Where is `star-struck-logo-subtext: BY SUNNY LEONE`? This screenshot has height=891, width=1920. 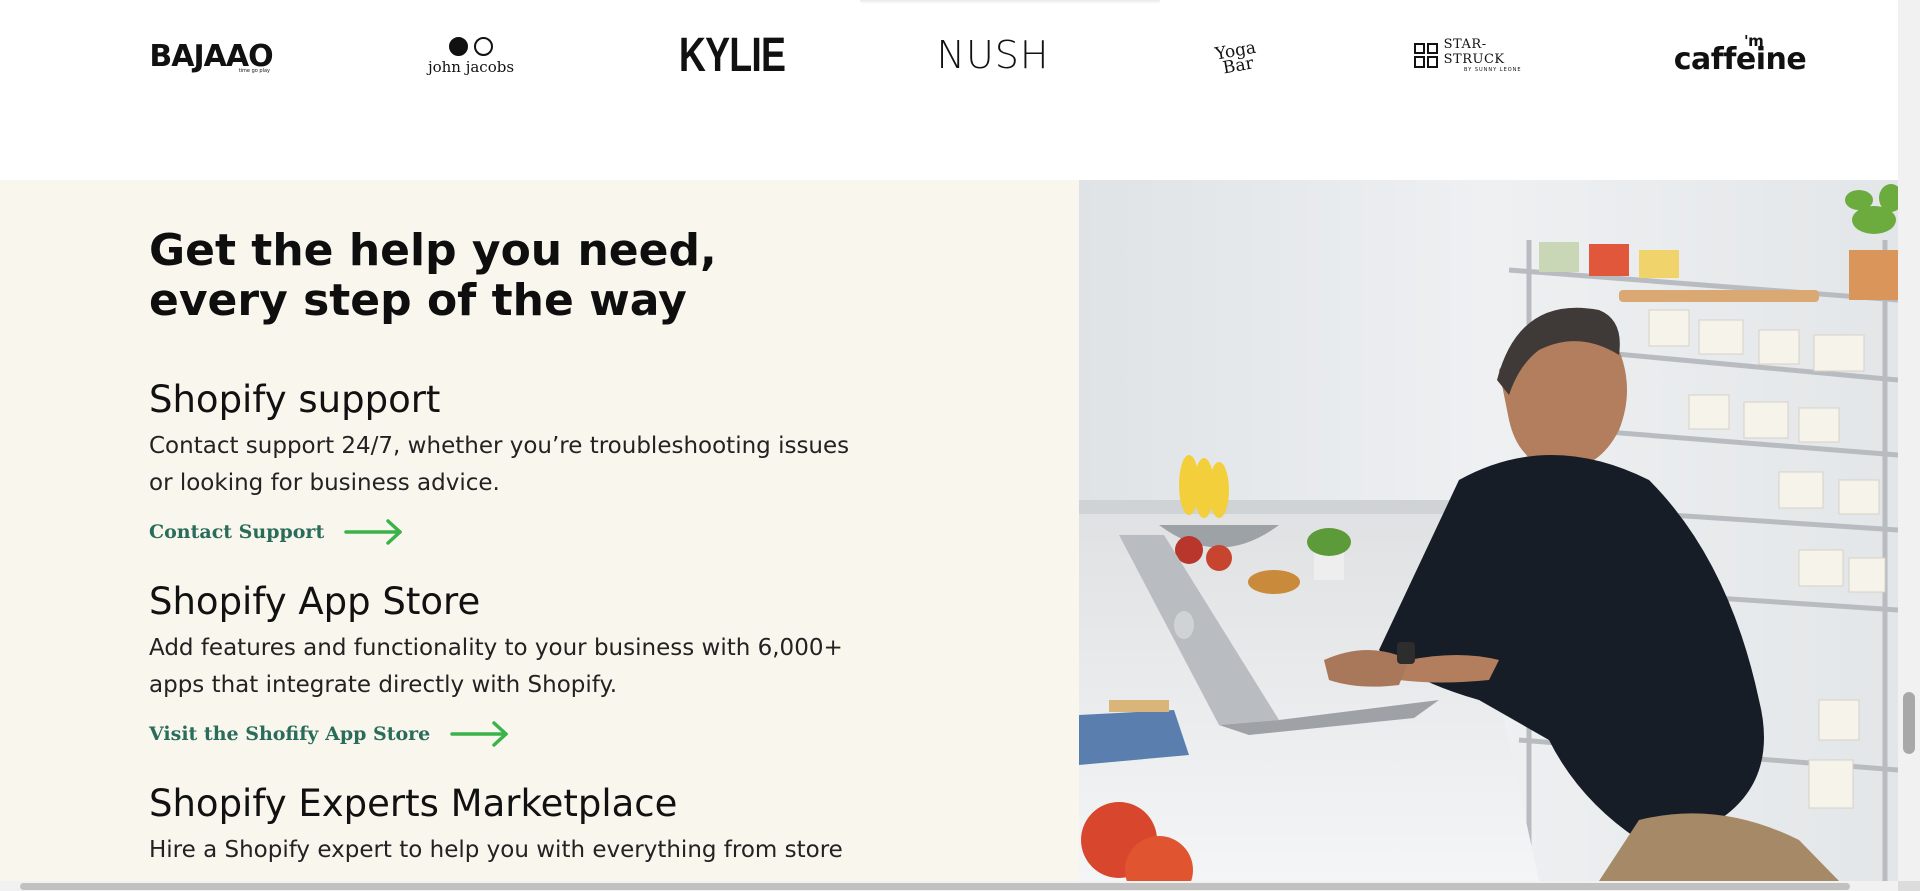
star-struck-logo-subtext: BY SUNNY LEONE is located at coordinates (1493, 70).